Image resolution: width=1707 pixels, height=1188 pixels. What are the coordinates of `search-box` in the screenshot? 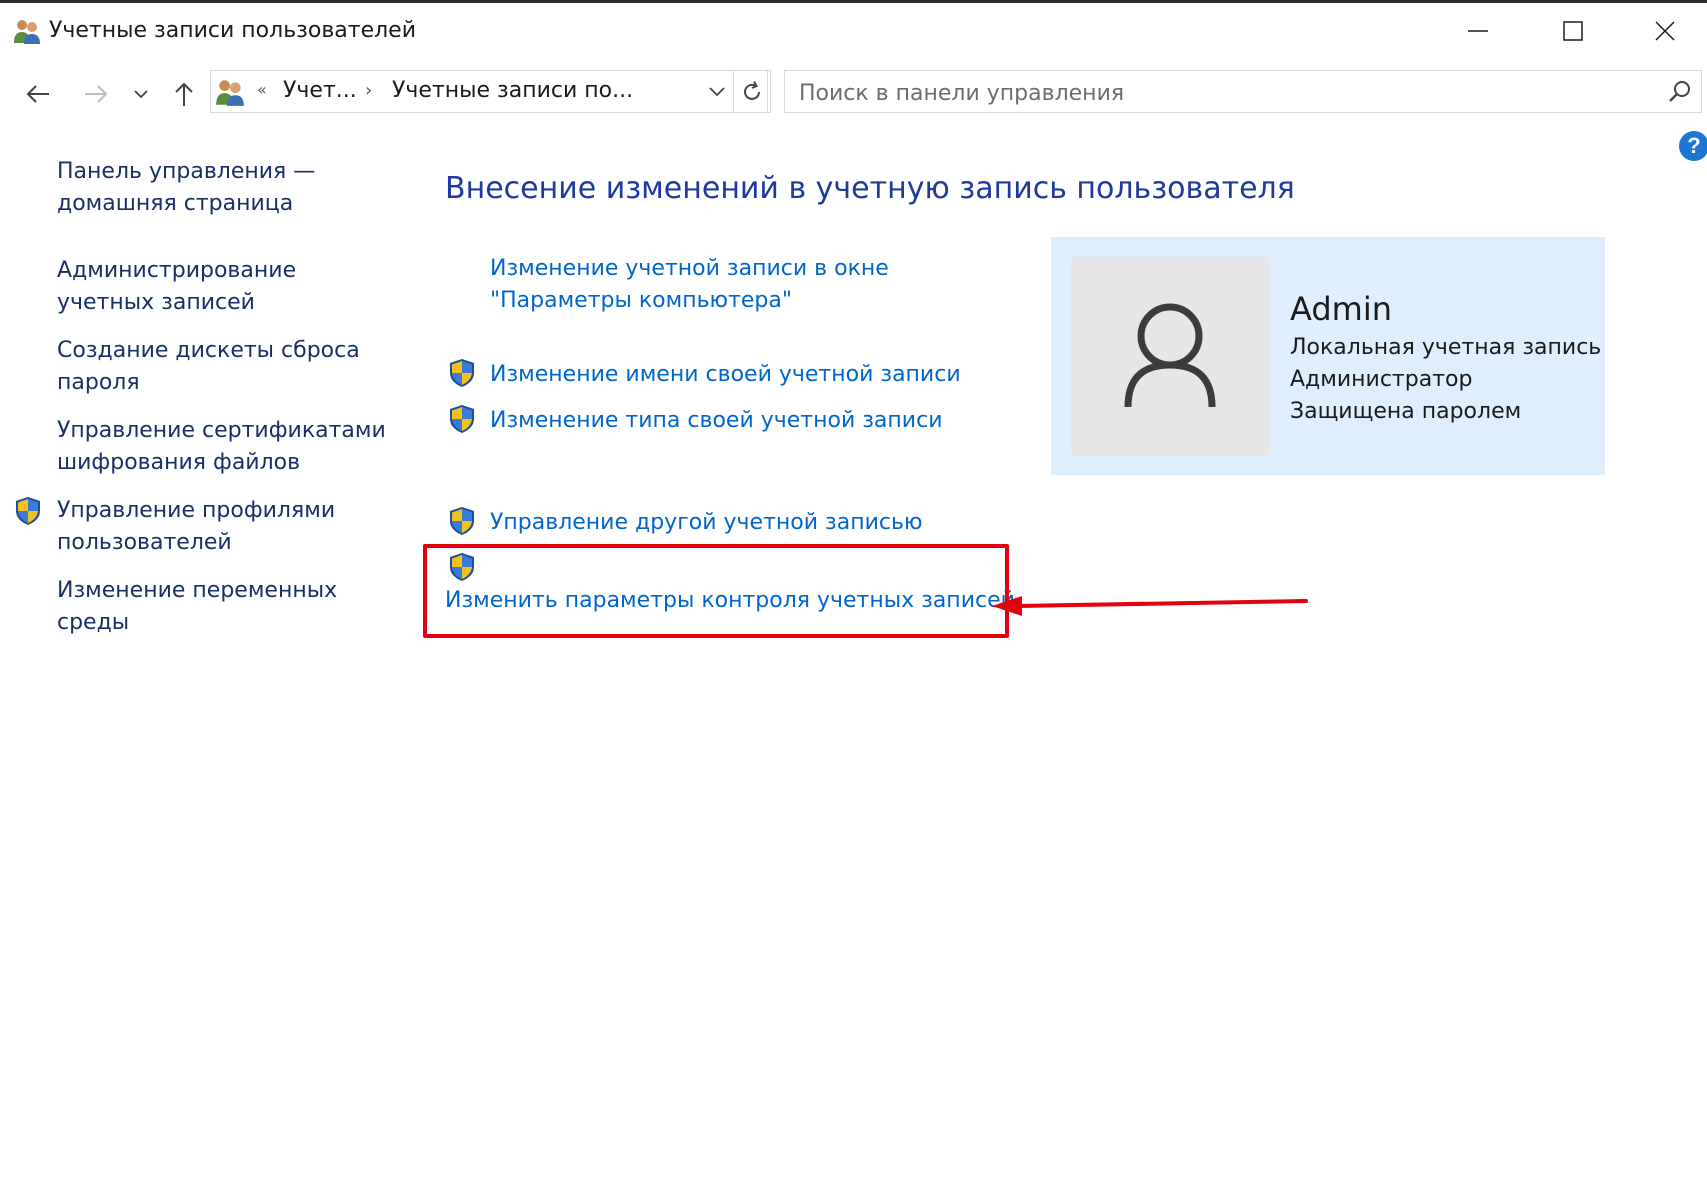 It's located at (1243, 91).